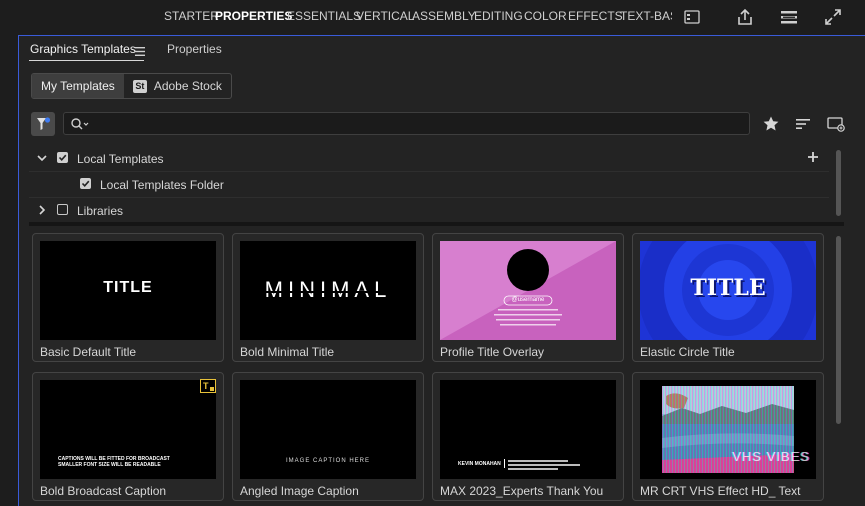  Describe the element at coordinates (162, 185) in the screenshot. I see `local-templates-folder-label: Local Templates Folder` at that location.